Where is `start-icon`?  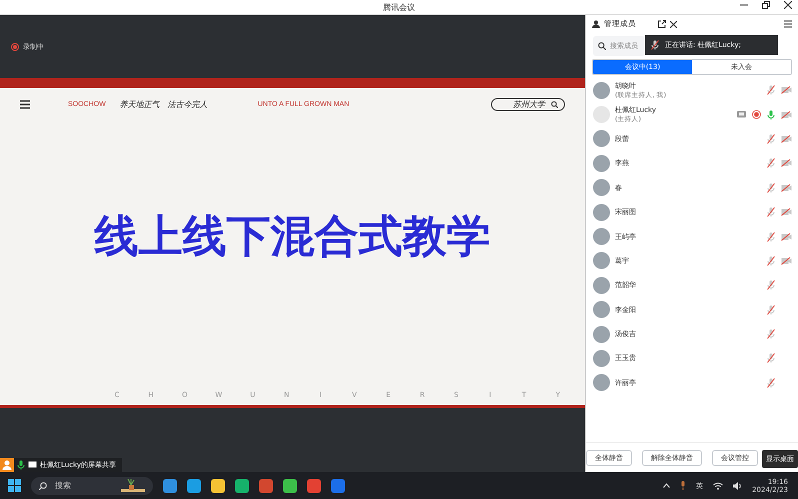
start-icon is located at coordinates (14, 485).